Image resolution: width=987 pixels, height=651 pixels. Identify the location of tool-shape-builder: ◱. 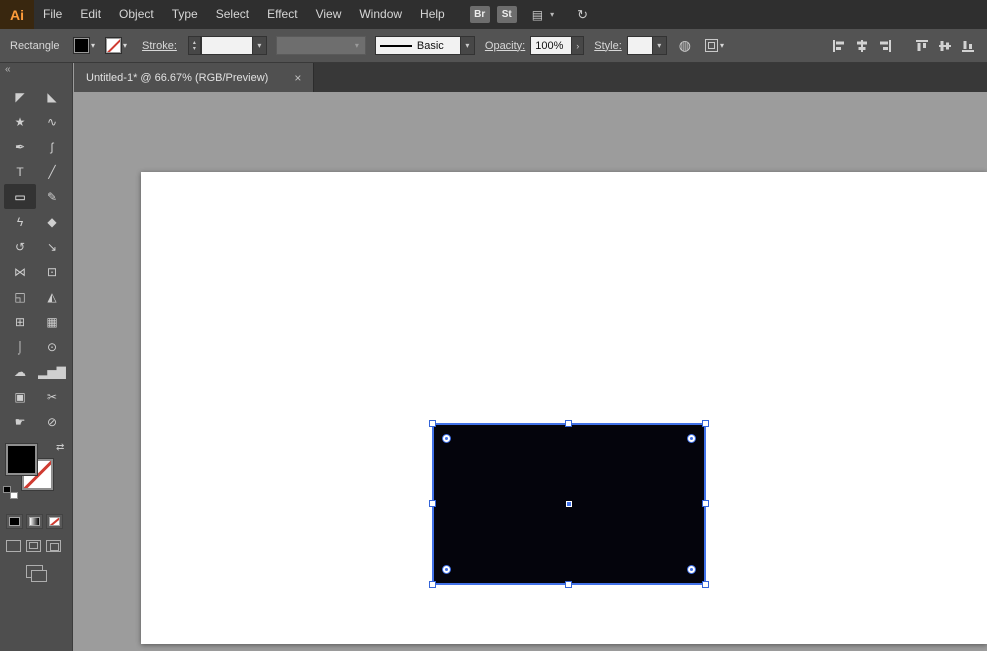
(20, 296).